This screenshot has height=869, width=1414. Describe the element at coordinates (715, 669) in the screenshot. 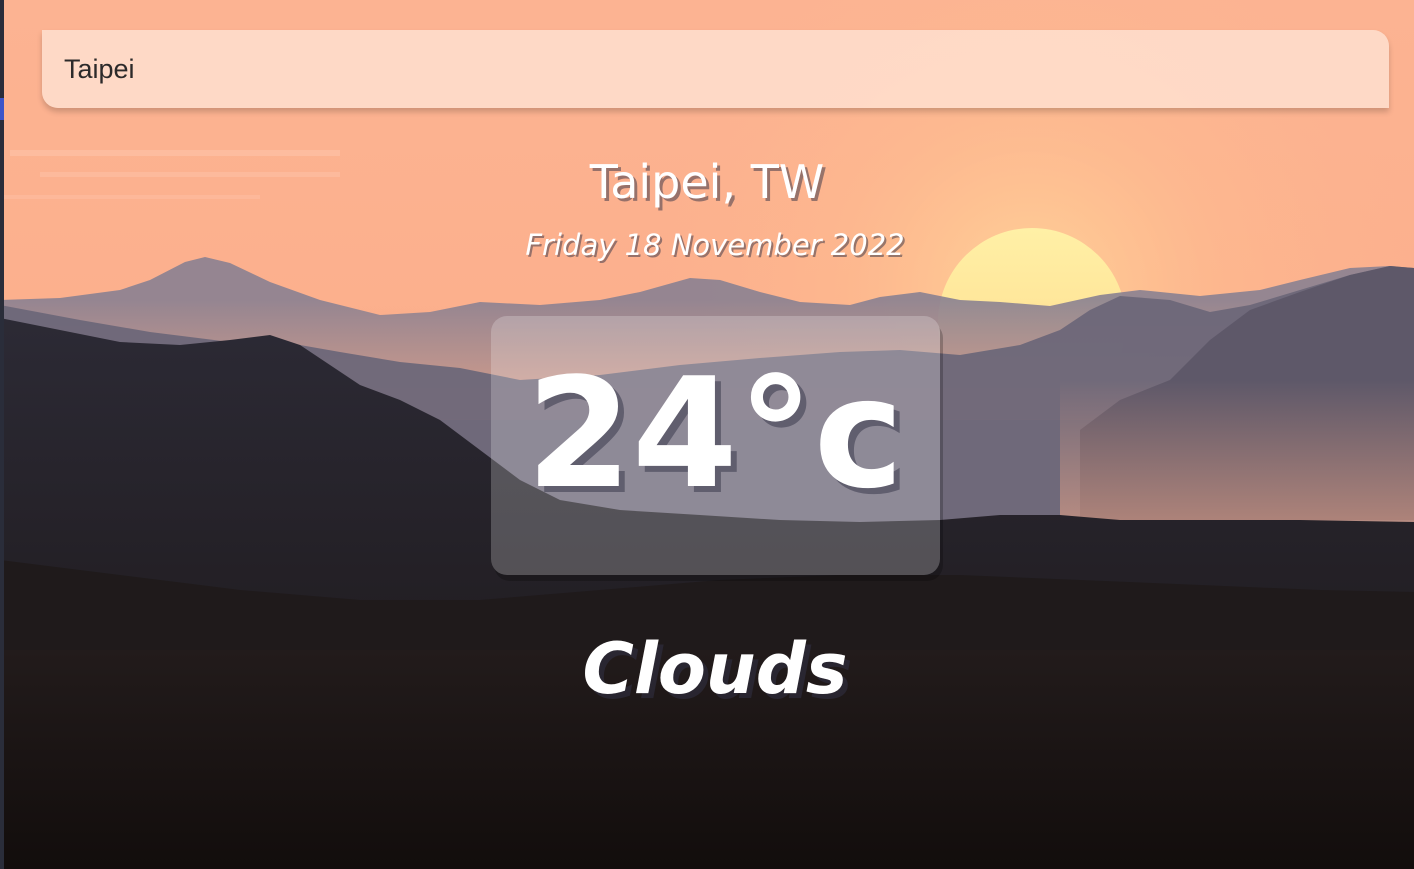

I see `weather-condition: Clouds` at that location.